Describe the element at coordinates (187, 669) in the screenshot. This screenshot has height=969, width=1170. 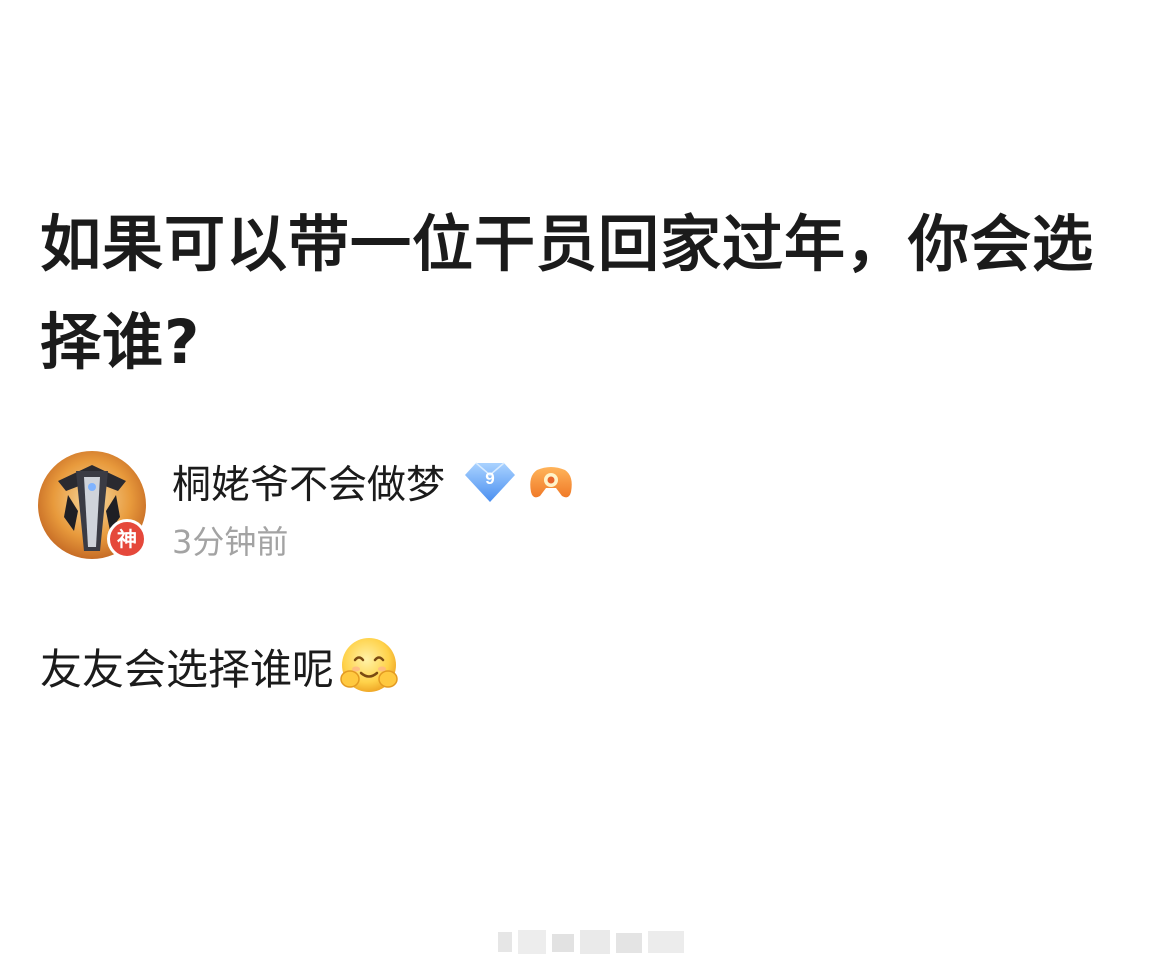
I see `post-body-text: 友友会选择谁呢` at that location.